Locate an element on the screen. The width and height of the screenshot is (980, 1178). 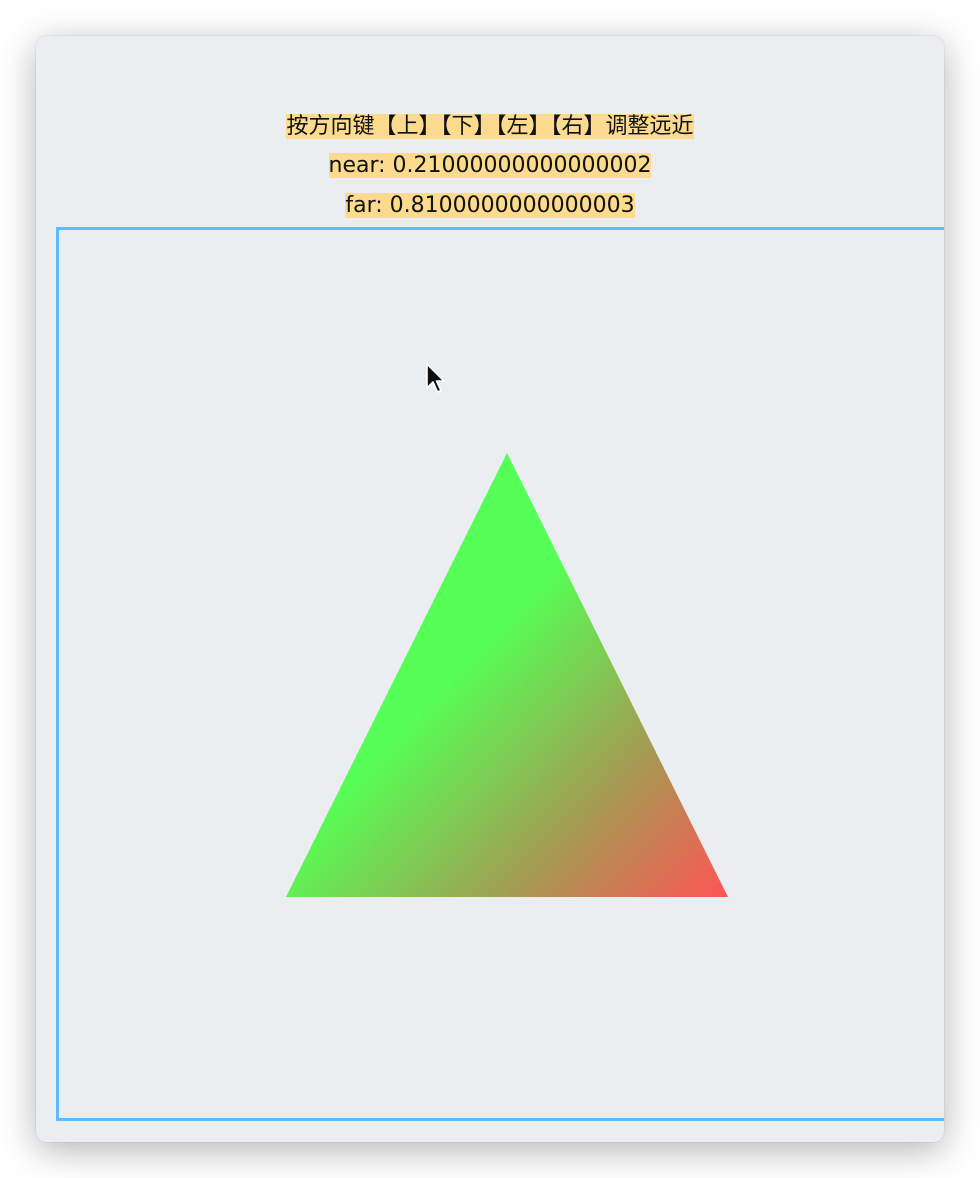
near-line: near: 0.21000000000000002 is located at coordinates (490, 166).